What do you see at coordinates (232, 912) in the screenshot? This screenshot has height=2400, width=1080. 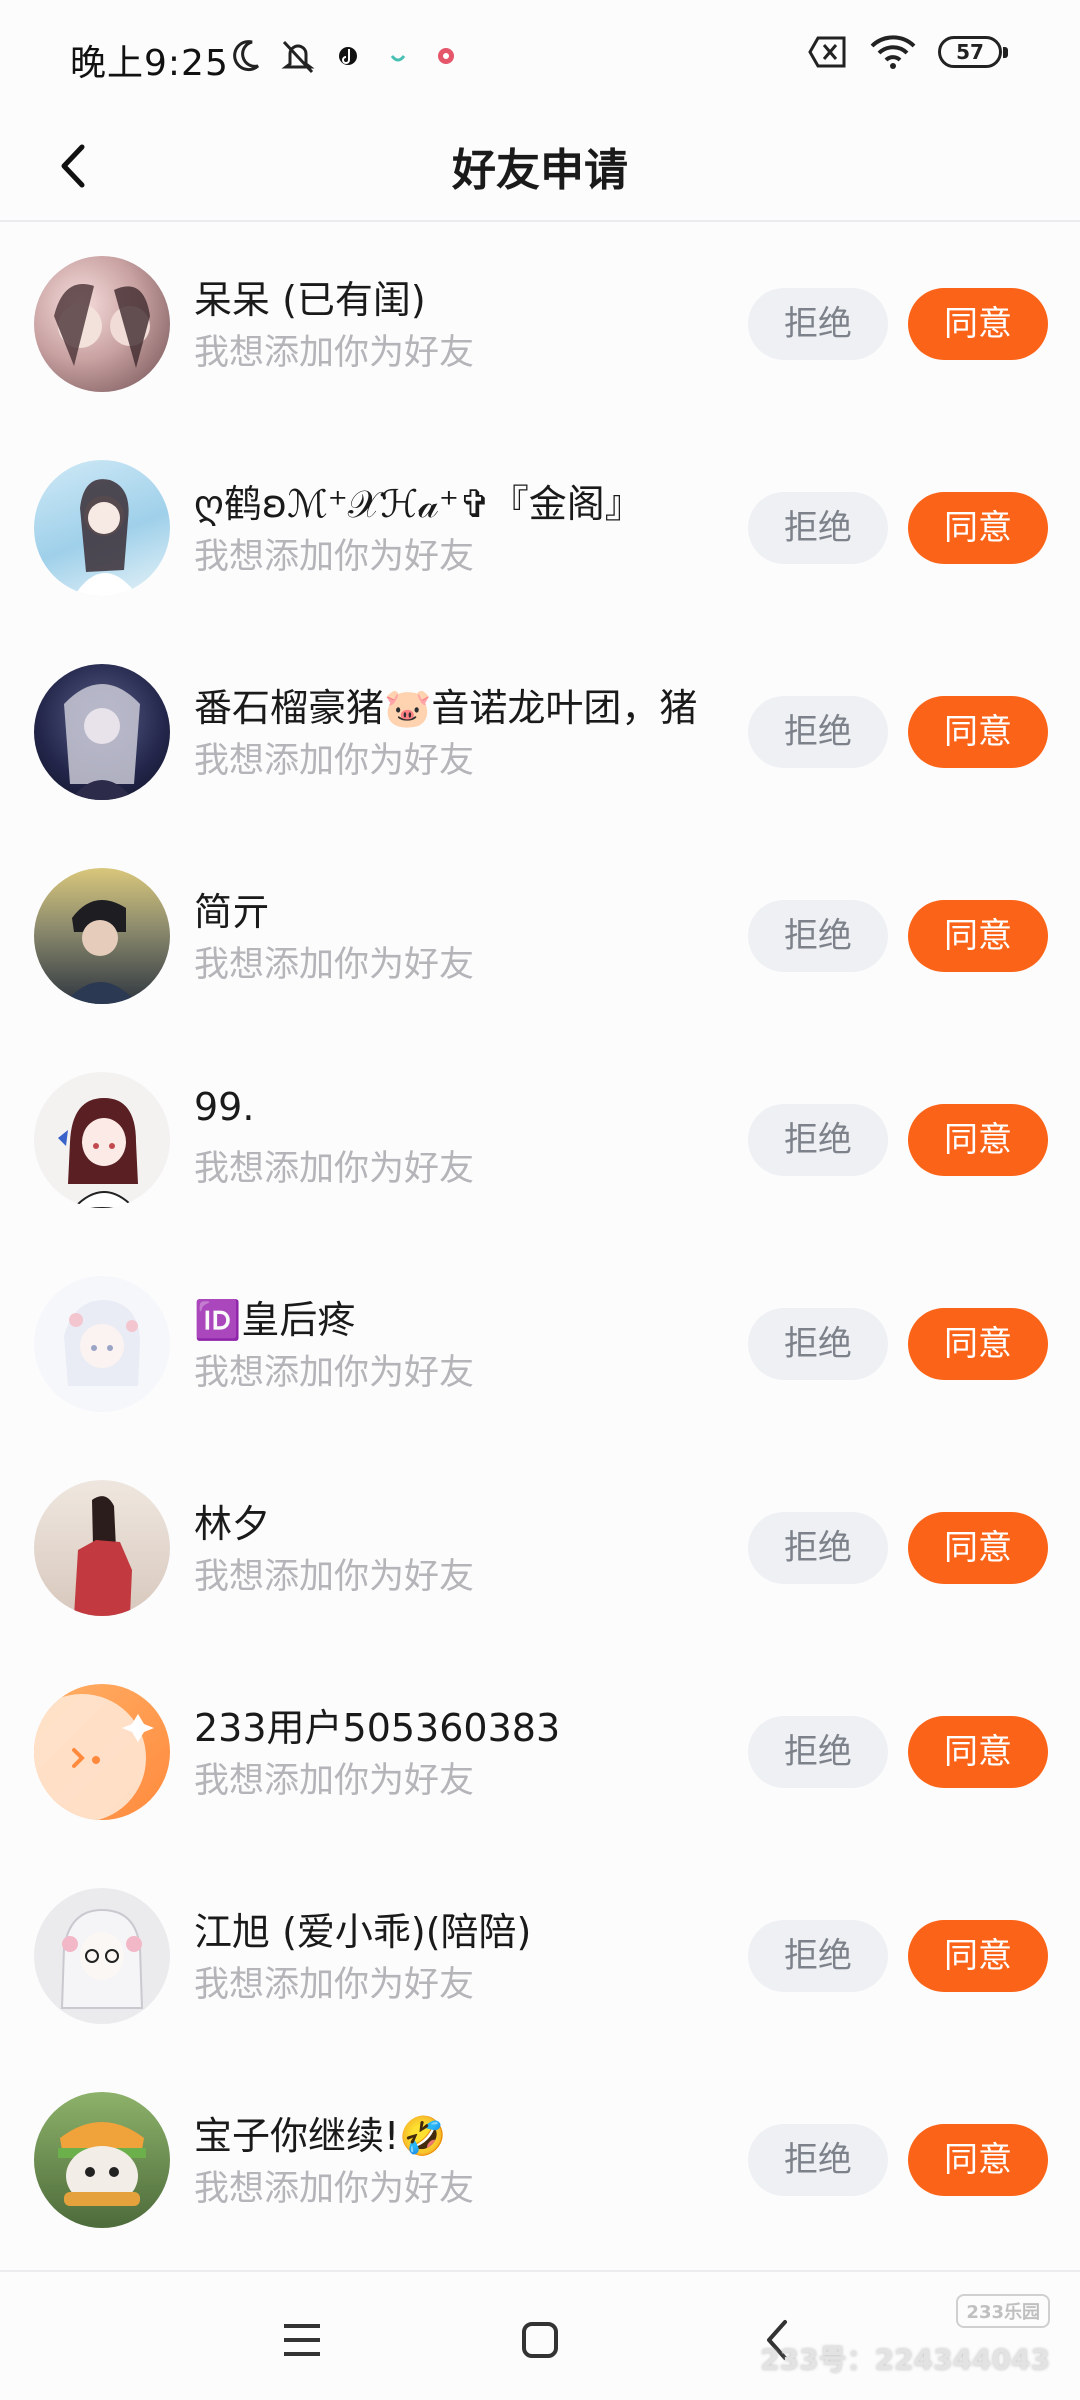 I see `request-name: 简亓` at bounding box center [232, 912].